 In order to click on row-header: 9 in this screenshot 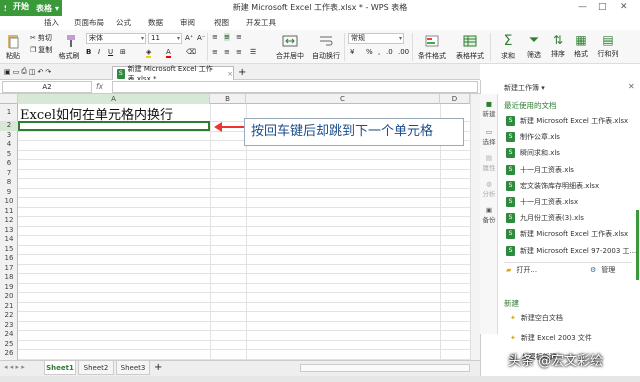, I will do `click(9, 193)`.